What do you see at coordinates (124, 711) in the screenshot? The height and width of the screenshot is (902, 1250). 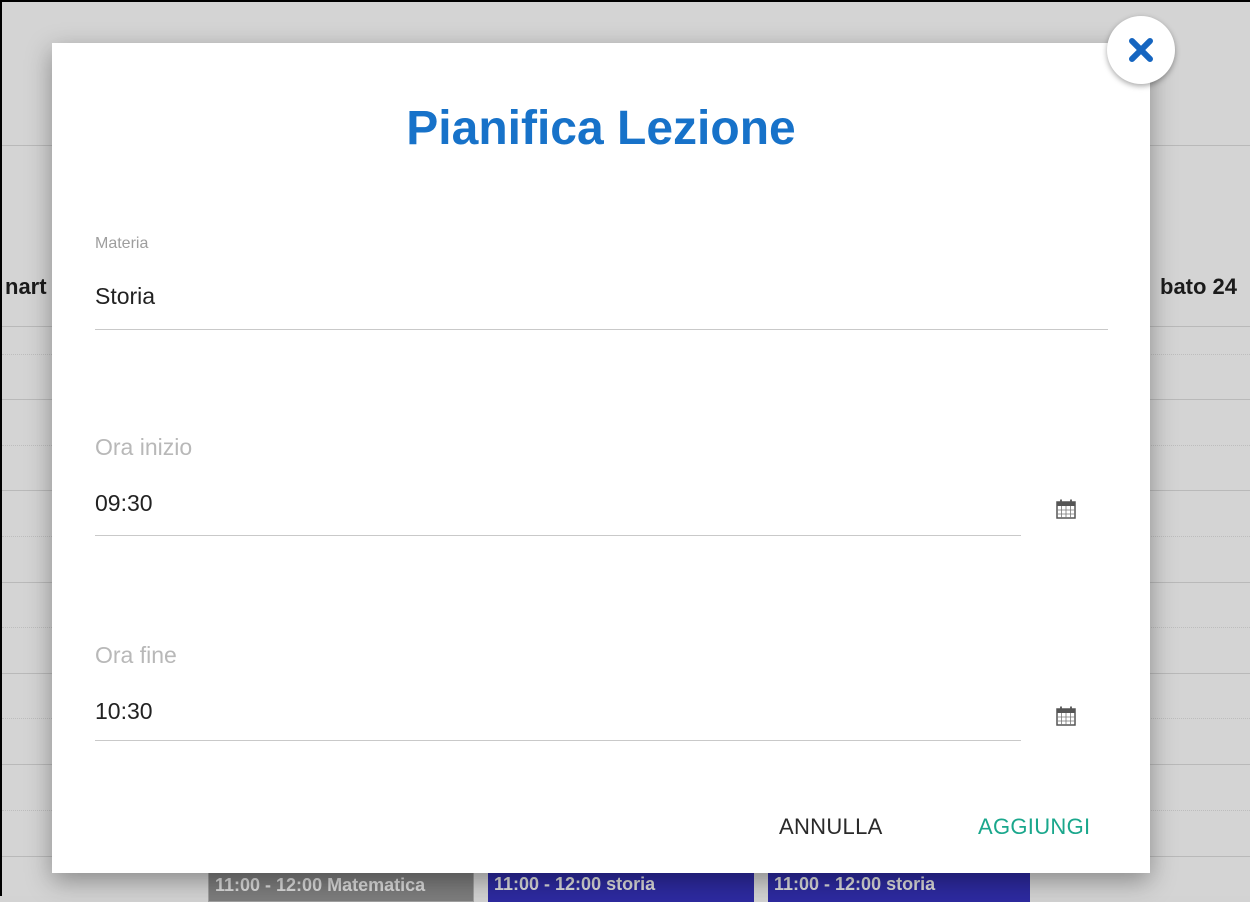 I see `ora-fine-input: 10:30` at bounding box center [124, 711].